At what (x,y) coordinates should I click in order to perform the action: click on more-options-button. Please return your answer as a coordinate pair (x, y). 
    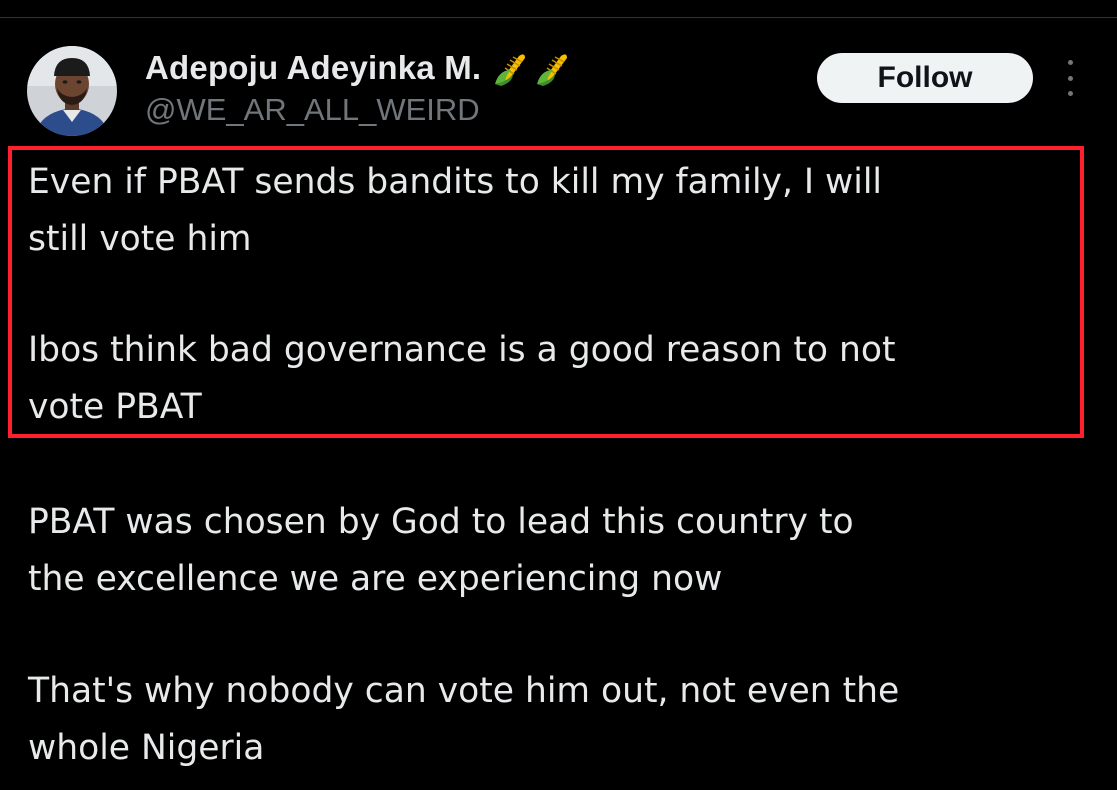
    Looking at the image, I should click on (1070, 78).